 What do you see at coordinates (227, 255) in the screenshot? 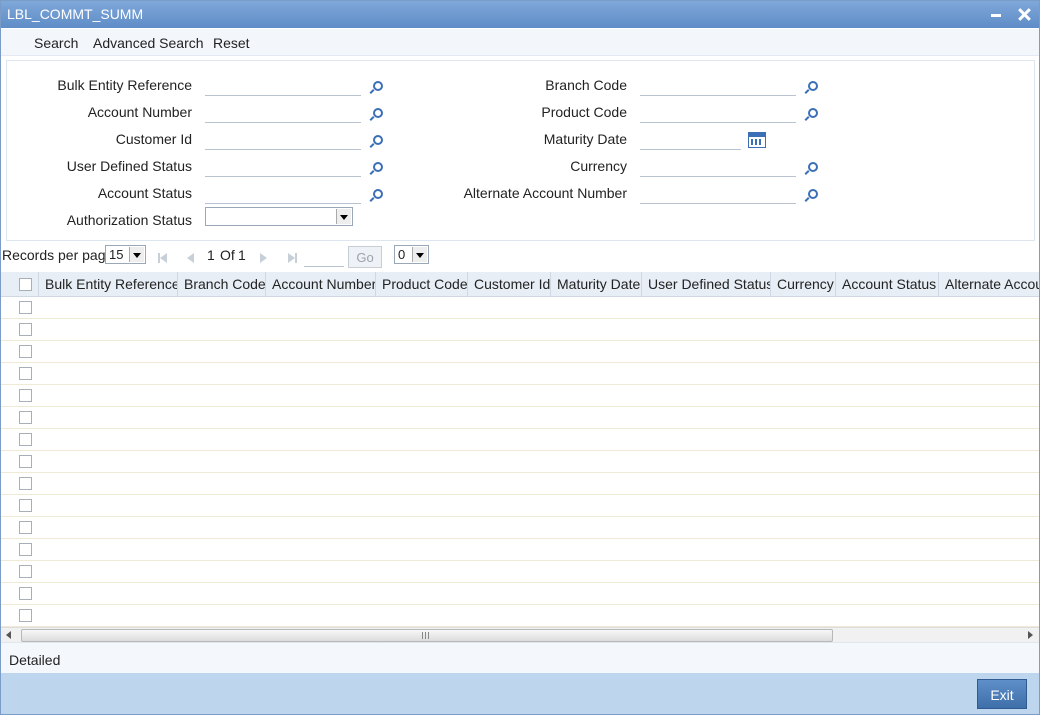
I see `page-of-label: Of` at bounding box center [227, 255].